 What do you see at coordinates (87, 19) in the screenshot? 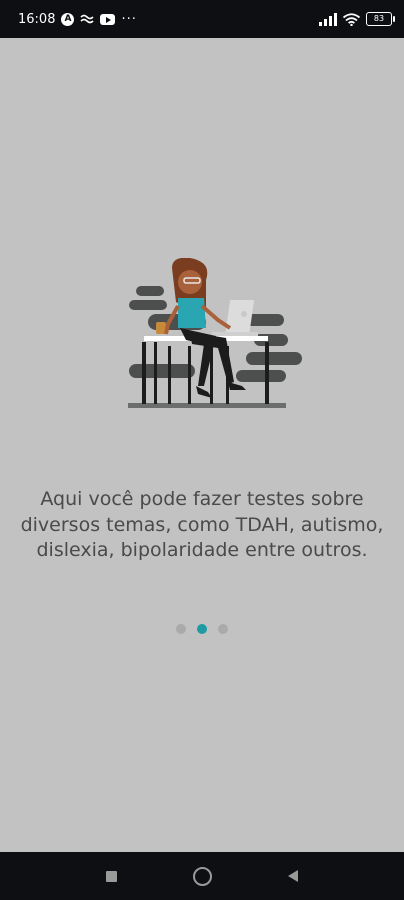
I see `cast-icon` at bounding box center [87, 19].